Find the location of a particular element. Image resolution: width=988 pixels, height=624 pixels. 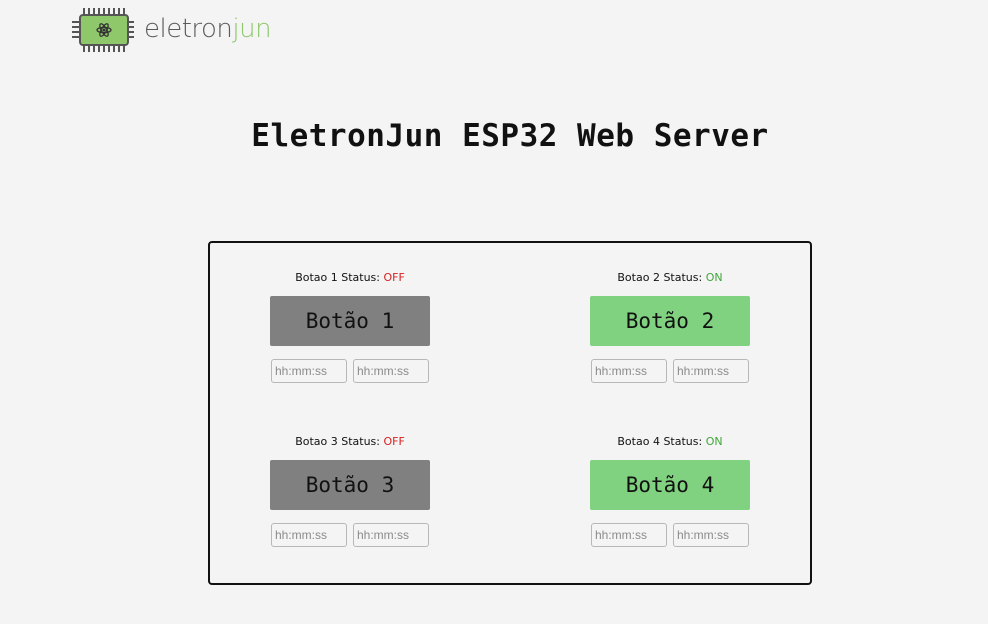

eletronjun-logo: eletronjun is located at coordinates (182, 31).